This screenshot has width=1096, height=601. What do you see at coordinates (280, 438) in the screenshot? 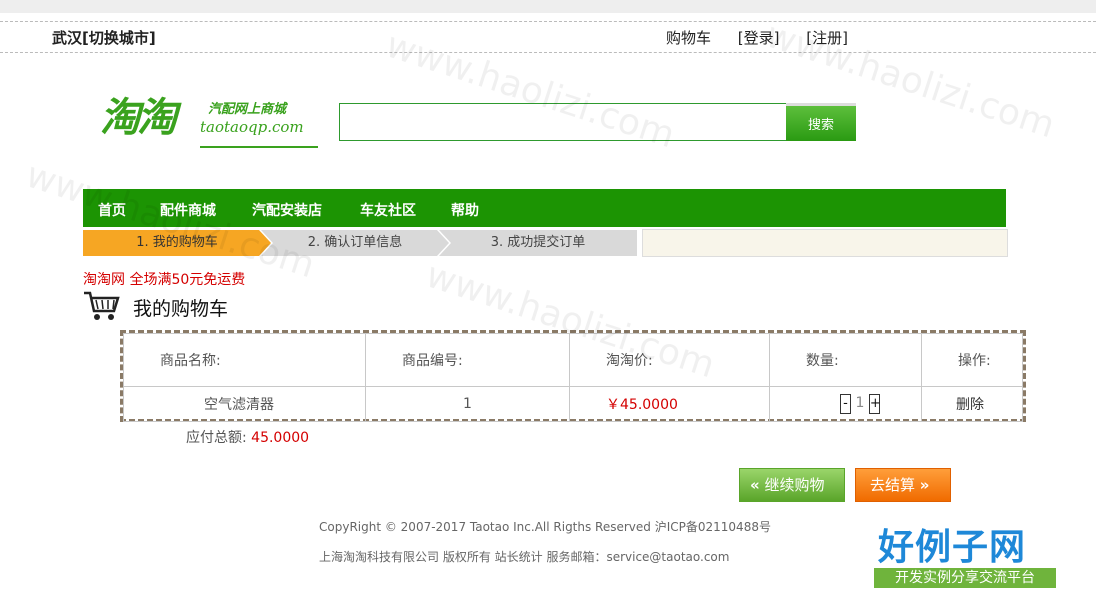
I see `total-amount: 45.0000` at bounding box center [280, 438].